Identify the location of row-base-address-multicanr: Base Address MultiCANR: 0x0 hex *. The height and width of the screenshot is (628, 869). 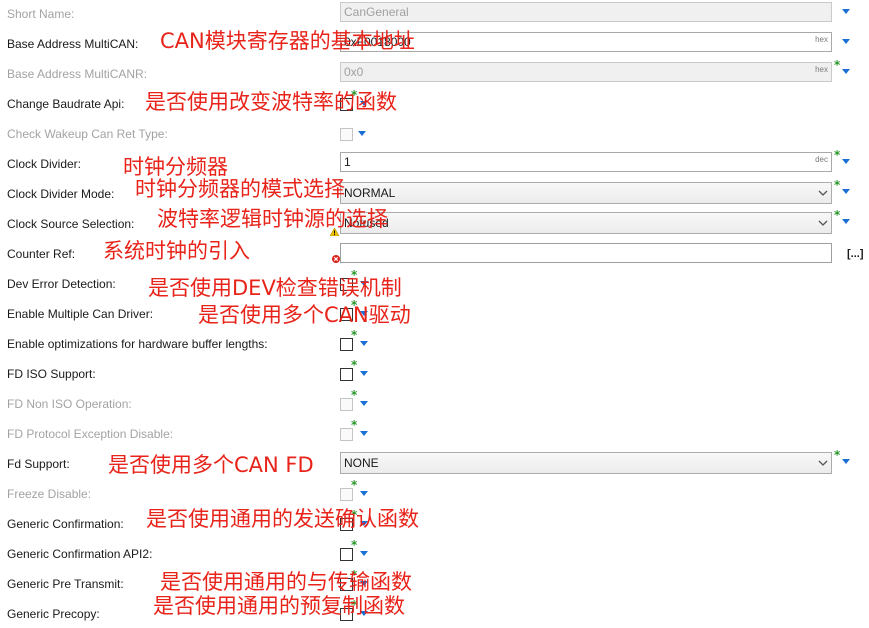
(434, 72).